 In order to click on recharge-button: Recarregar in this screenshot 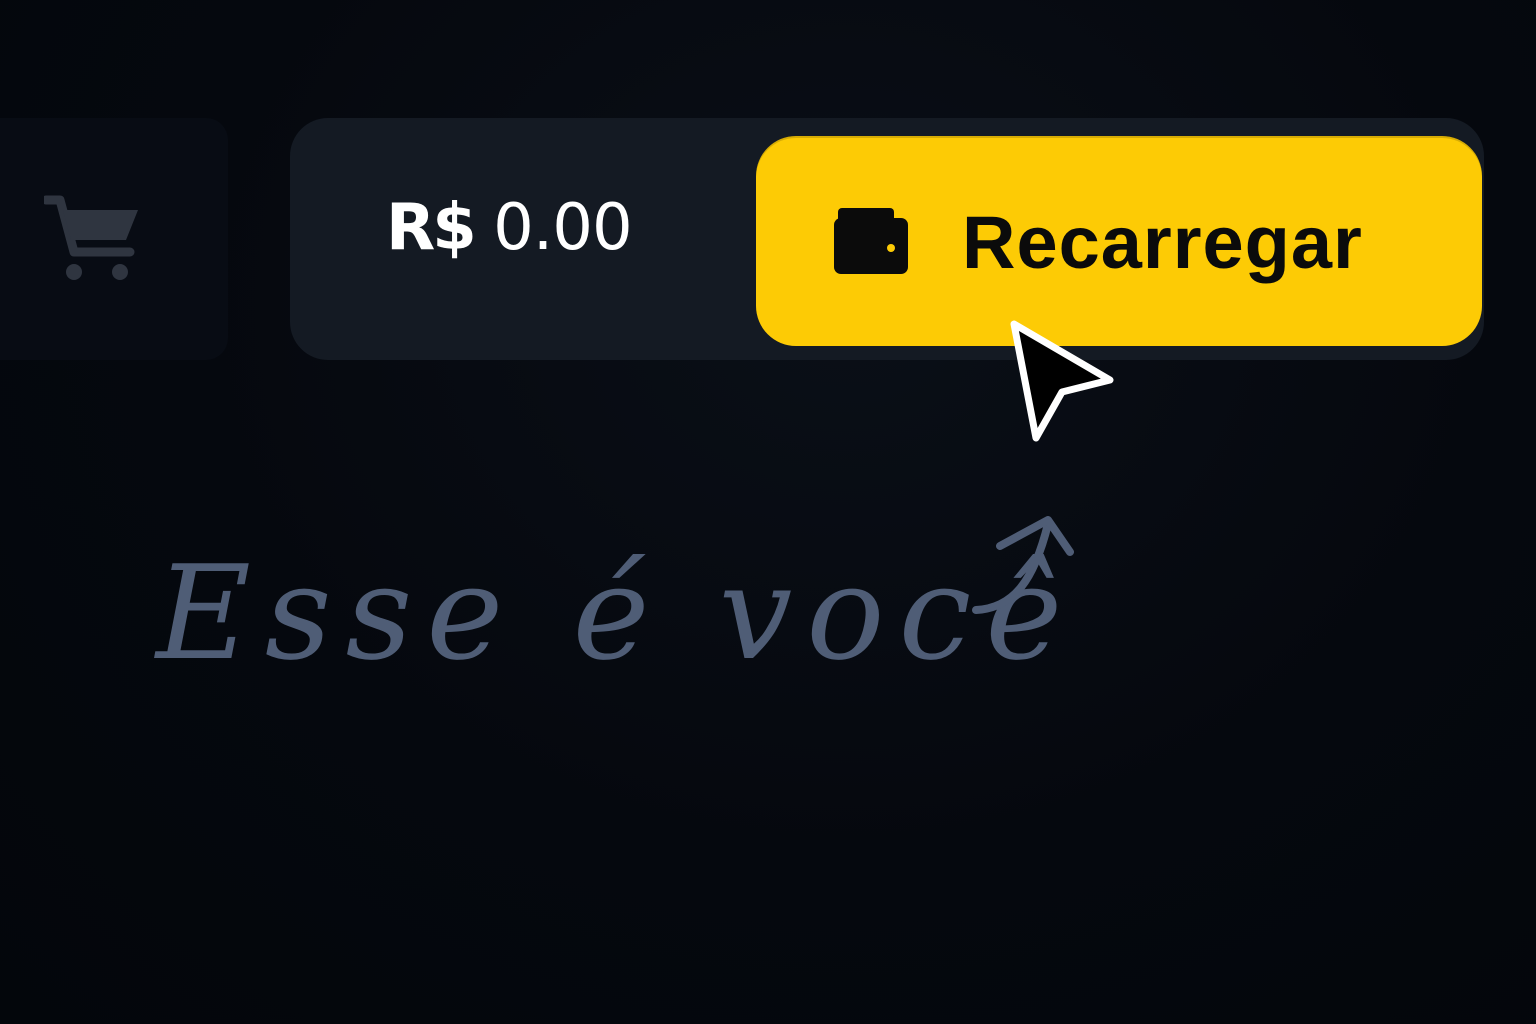, I will do `click(1119, 241)`.